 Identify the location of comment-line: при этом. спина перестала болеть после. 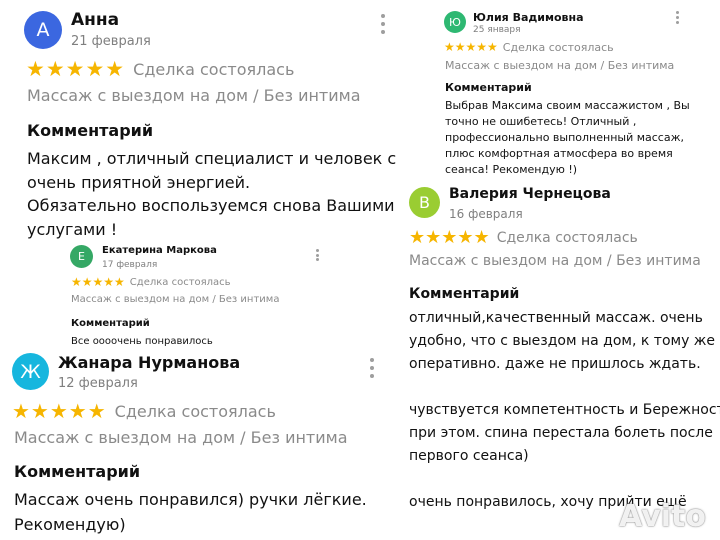
(561, 433).